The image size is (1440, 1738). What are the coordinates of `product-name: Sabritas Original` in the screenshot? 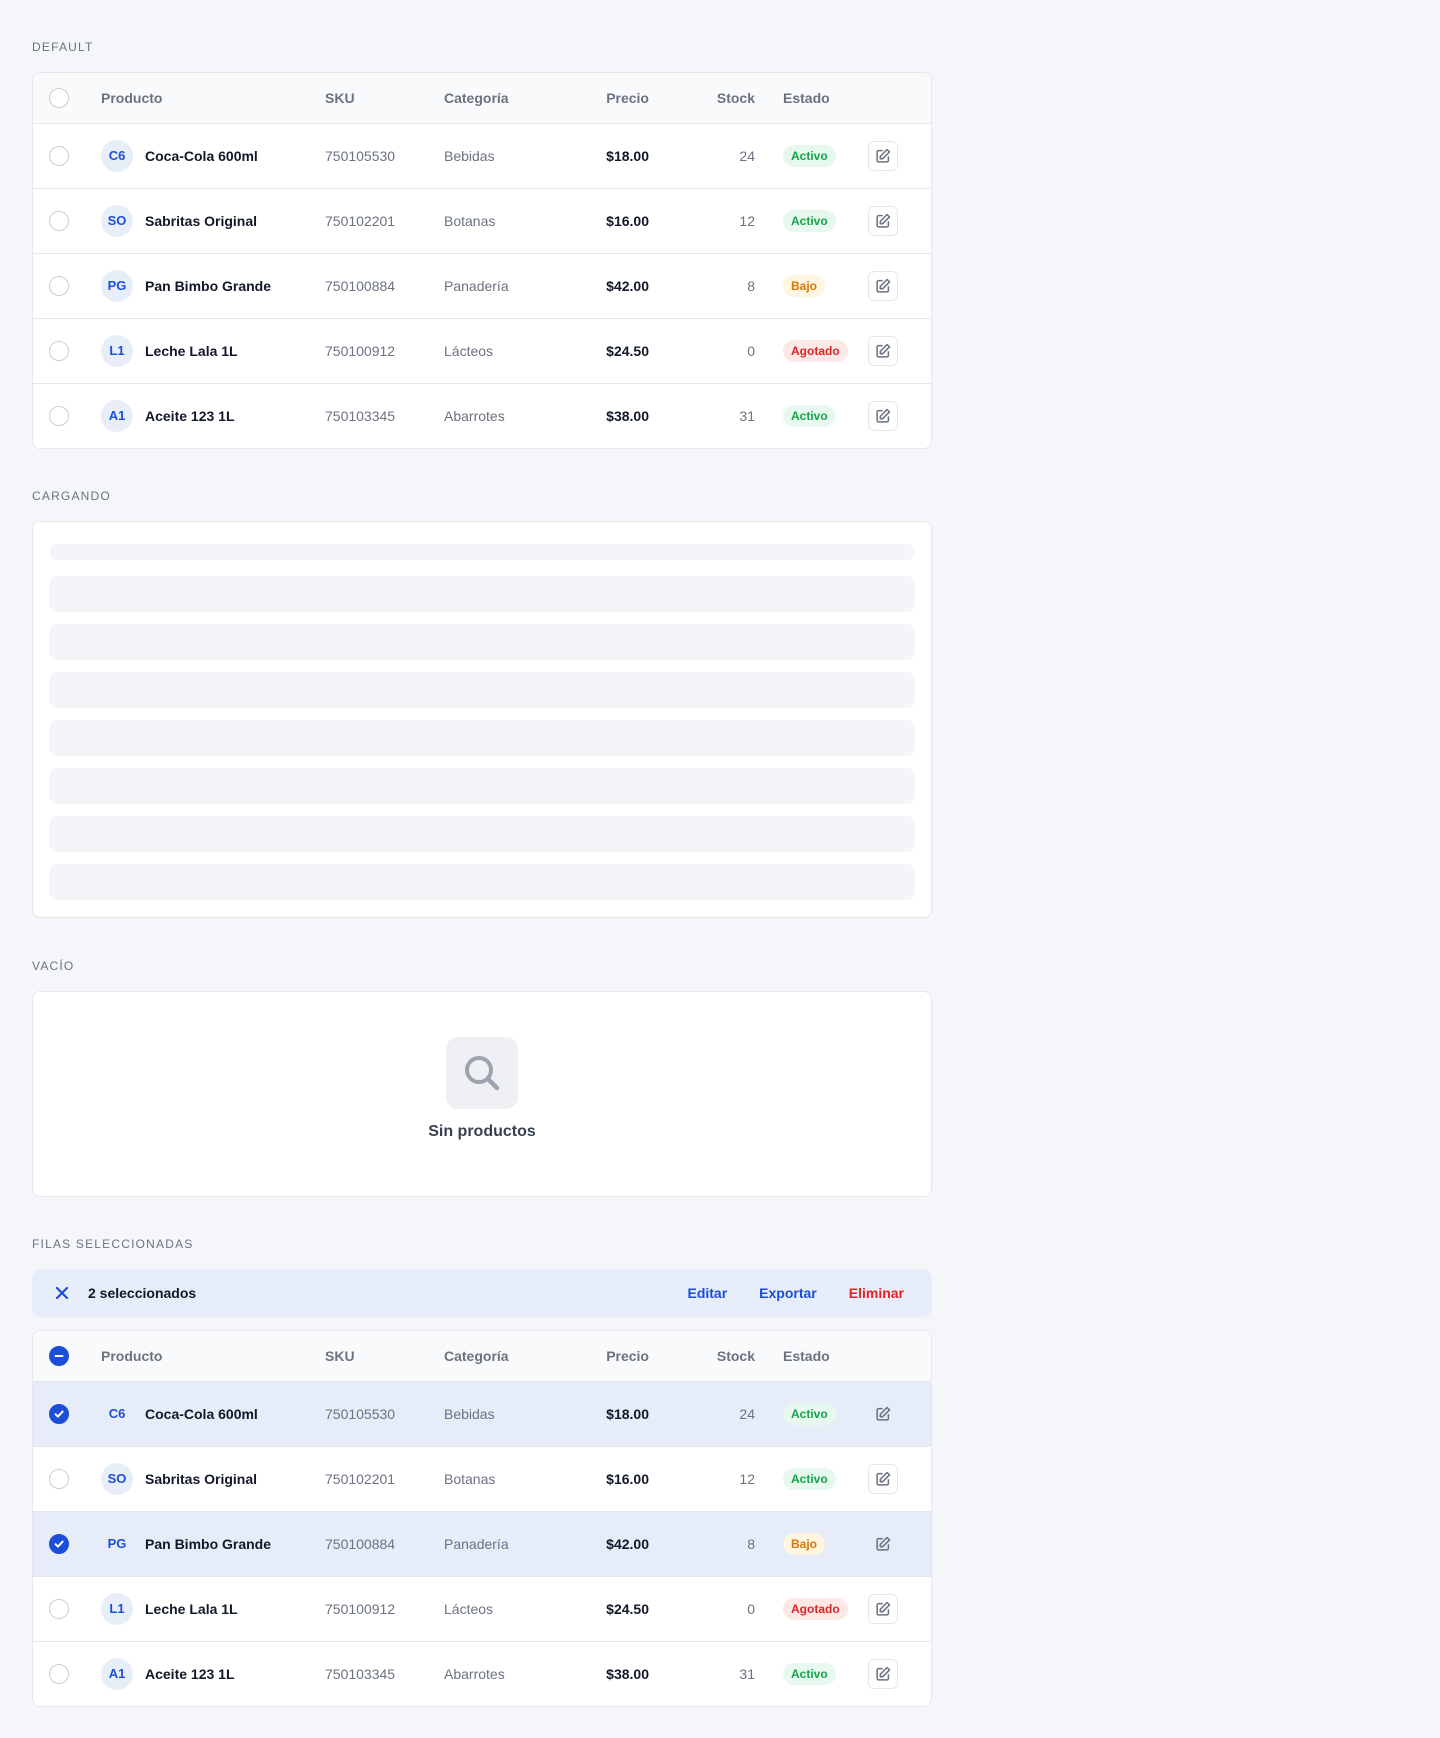 It's located at (201, 1478).